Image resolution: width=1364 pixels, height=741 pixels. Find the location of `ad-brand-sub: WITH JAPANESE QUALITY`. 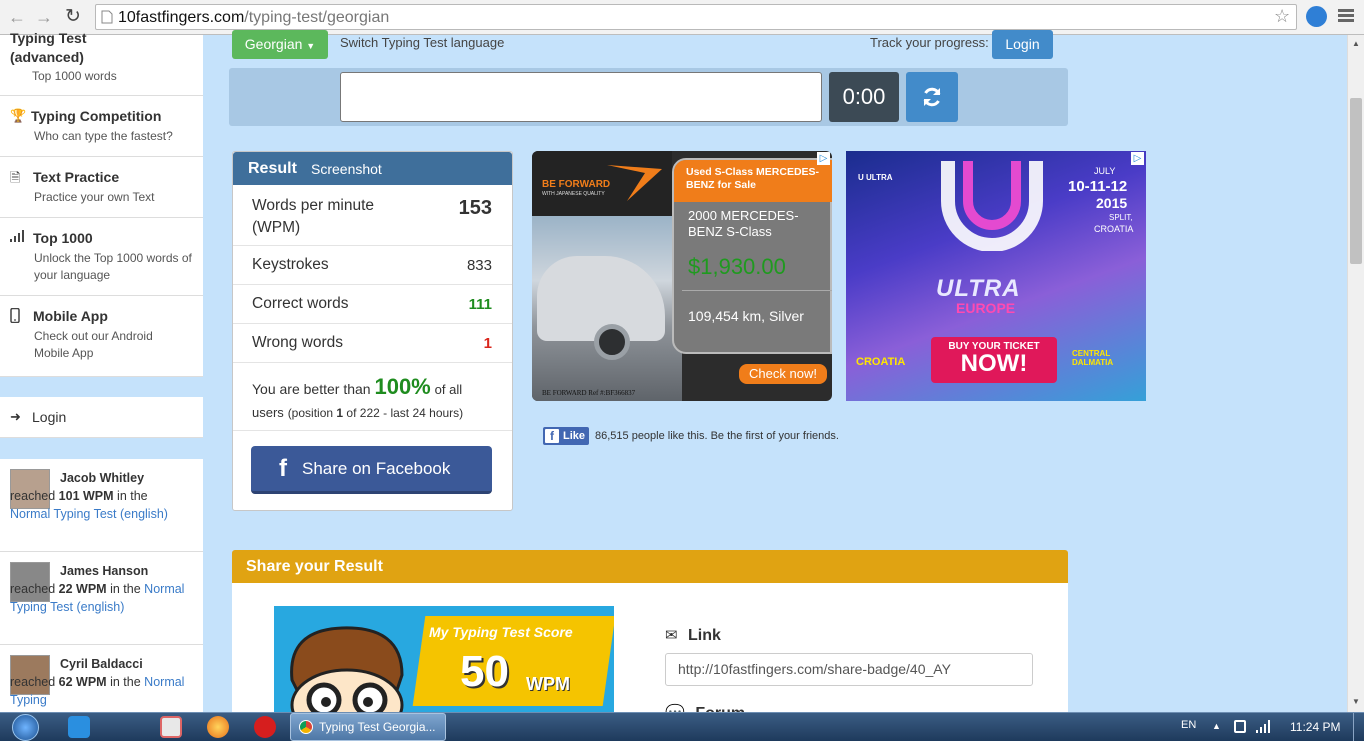

ad-brand-sub: WITH JAPANESE QUALITY is located at coordinates (573, 194).